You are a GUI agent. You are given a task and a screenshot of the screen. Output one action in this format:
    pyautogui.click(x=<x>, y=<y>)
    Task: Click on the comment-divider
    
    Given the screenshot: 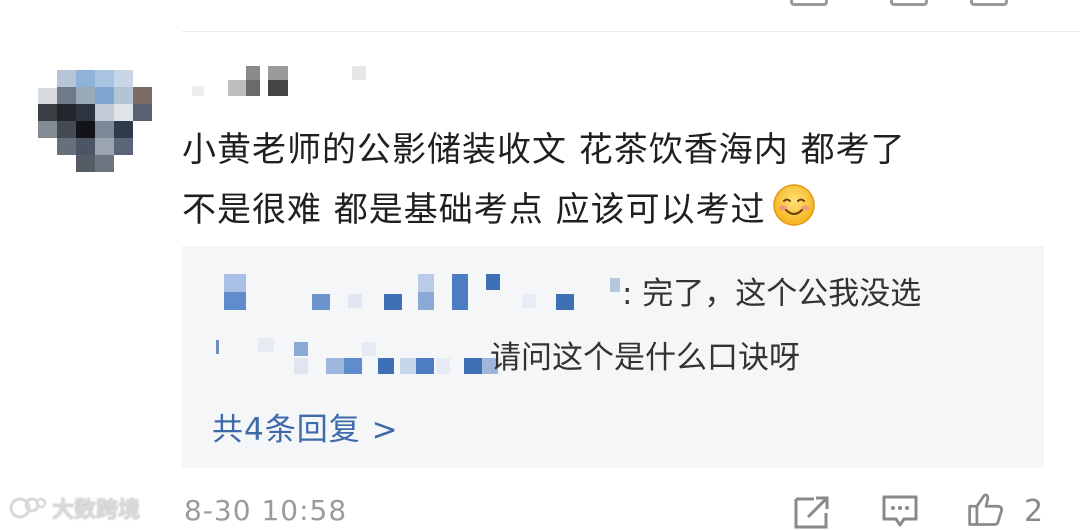 What is the action you would take?
    pyautogui.click(x=631, y=31)
    